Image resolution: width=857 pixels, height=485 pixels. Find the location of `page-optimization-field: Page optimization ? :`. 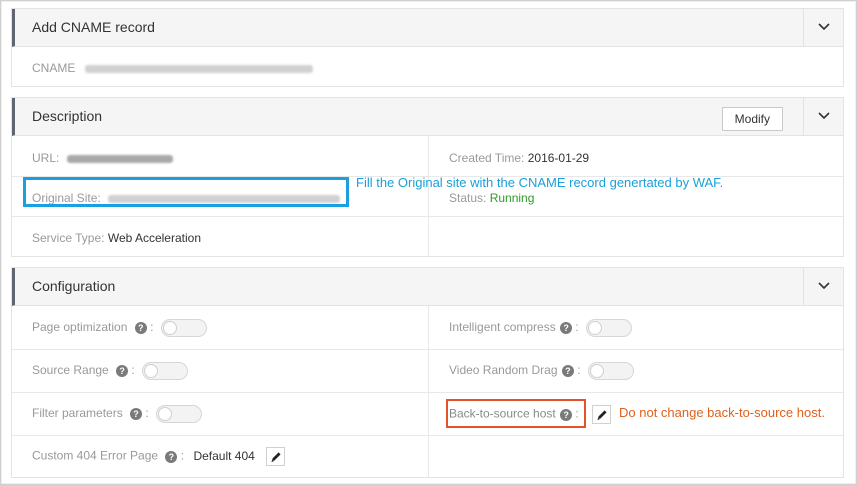

page-optimization-field: Page optimization ? : is located at coordinates (119, 328).